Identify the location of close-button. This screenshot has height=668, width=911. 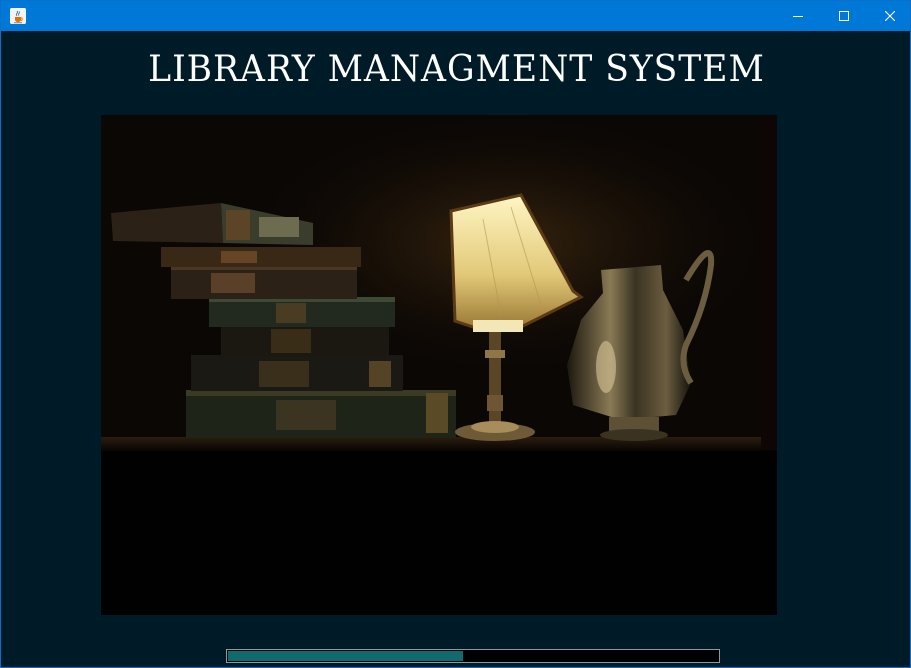
(889, 16).